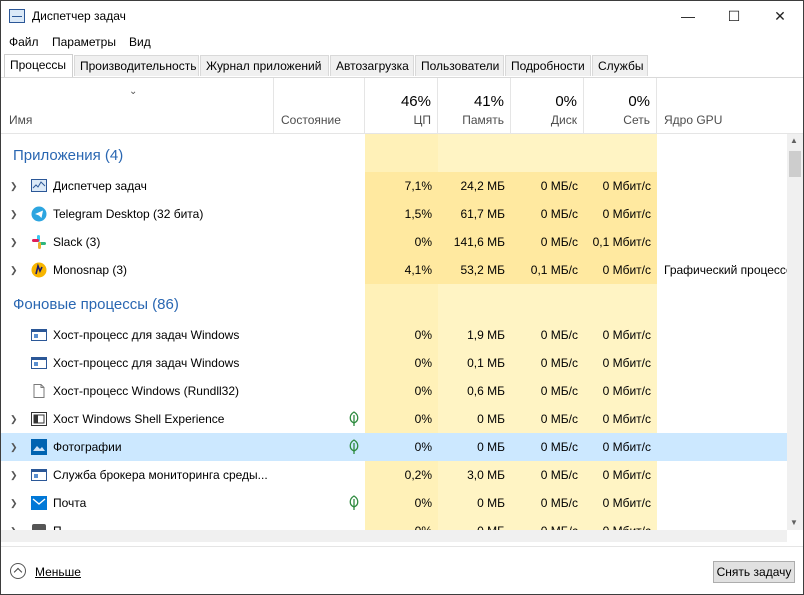 Image resolution: width=804 pixels, height=595 pixels. I want to click on memory-value: 141,6 МБ, so click(479, 242).